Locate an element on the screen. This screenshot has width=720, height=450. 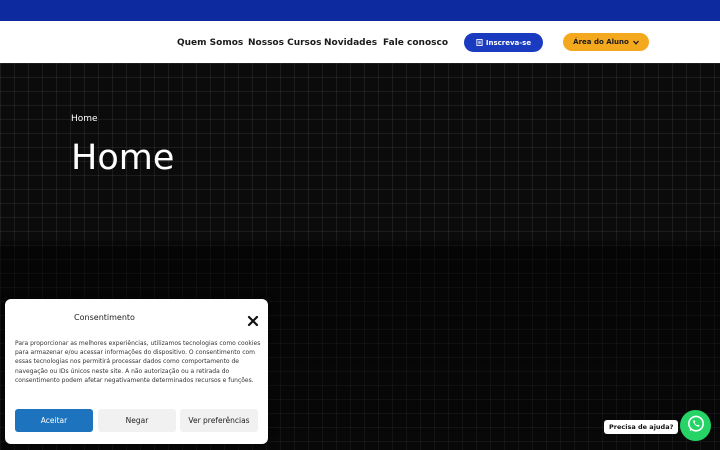
form-icon is located at coordinates (479, 42).